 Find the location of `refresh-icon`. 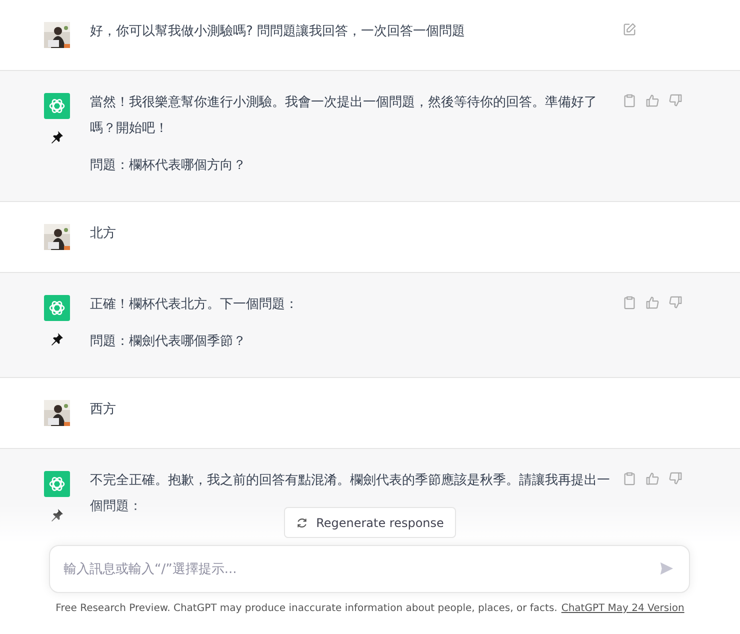

refresh-icon is located at coordinates (302, 522).